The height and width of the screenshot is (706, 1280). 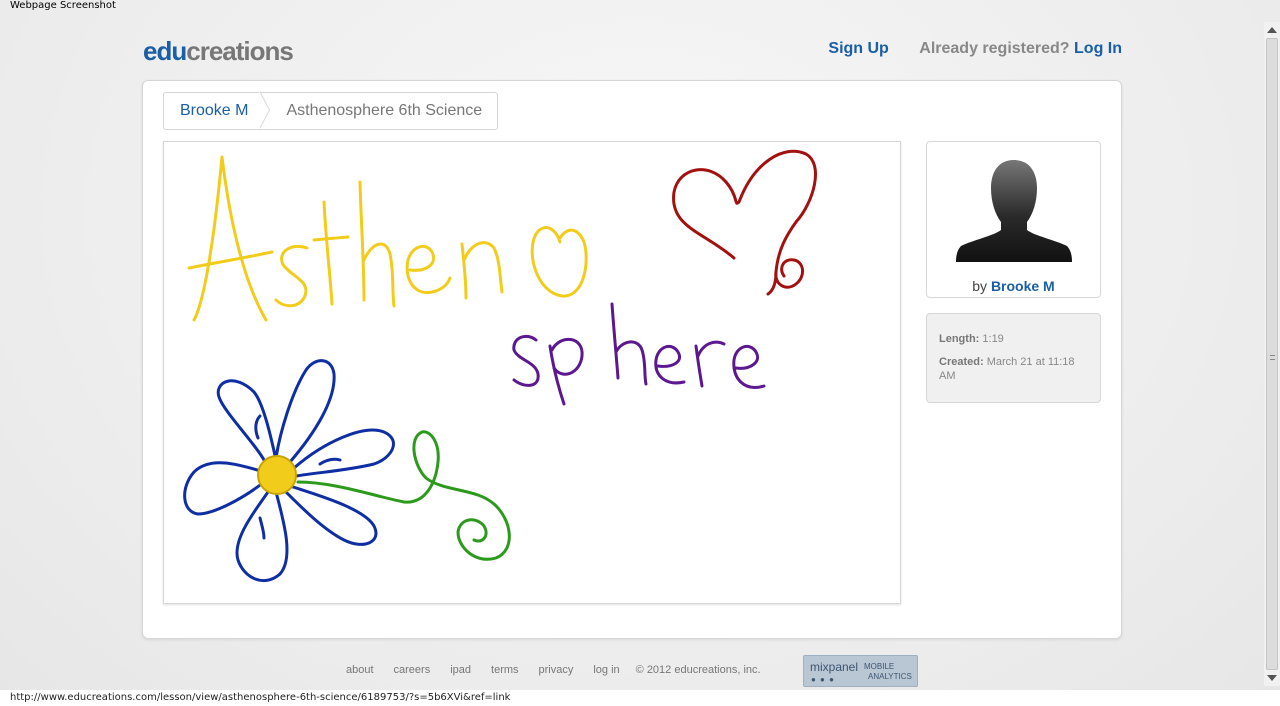 I want to click on user-silhouette-icon, so click(x=1014, y=211).